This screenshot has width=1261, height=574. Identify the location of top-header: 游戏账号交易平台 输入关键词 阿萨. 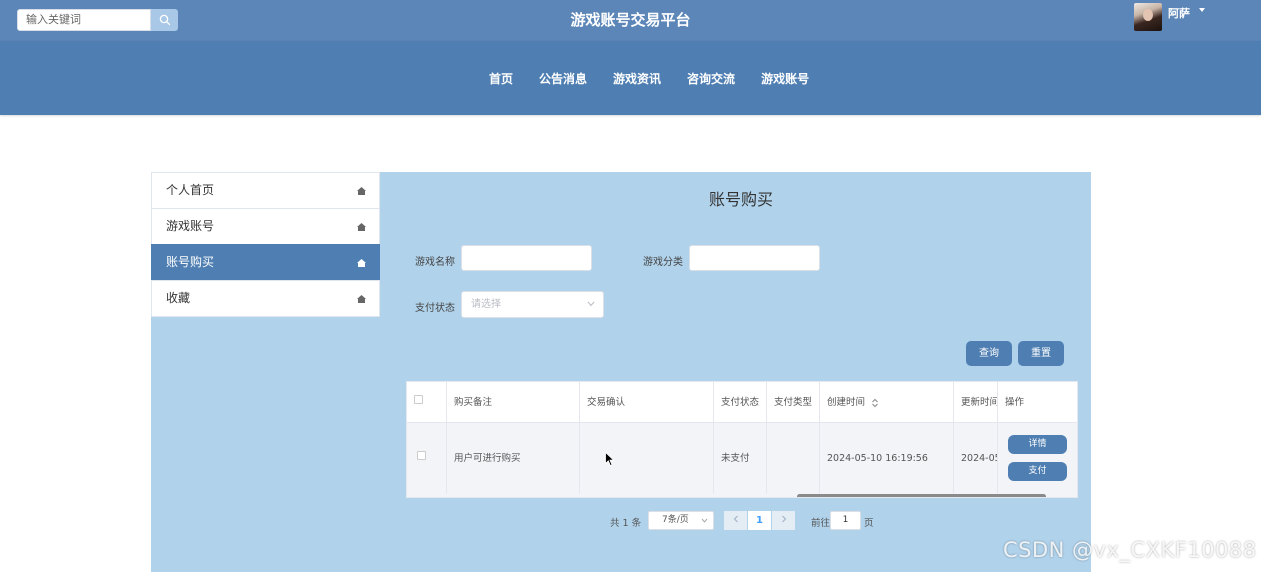
(630, 20).